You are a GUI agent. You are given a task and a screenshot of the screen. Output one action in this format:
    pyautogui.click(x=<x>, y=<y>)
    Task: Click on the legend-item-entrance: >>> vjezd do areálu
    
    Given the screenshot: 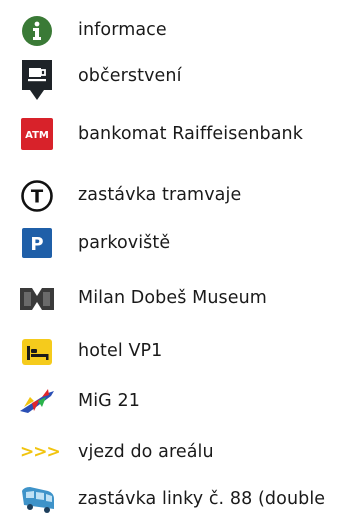 What is the action you would take?
    pyautogui.click(x=175, y=452)
    